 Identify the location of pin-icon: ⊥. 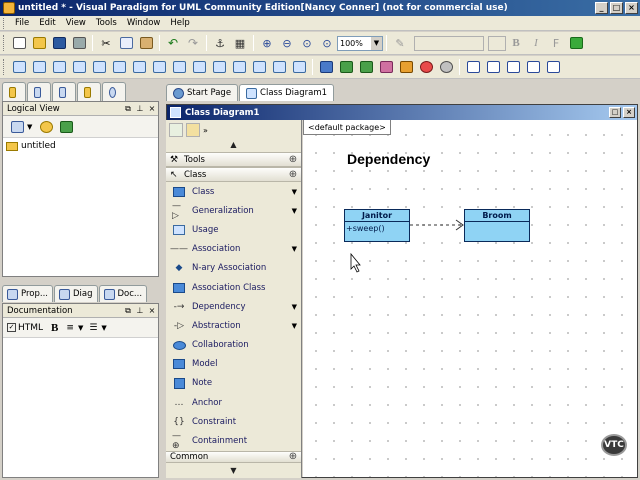
(140, 310).